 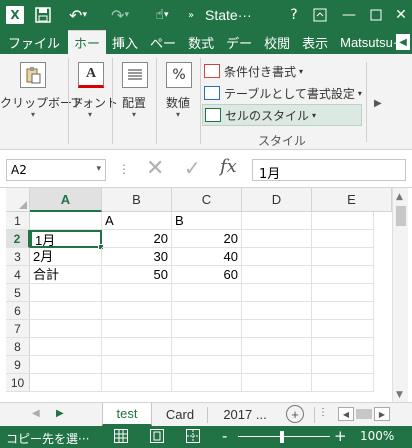 I want to click on row-header-4: 4, so click(x=18, y=275).